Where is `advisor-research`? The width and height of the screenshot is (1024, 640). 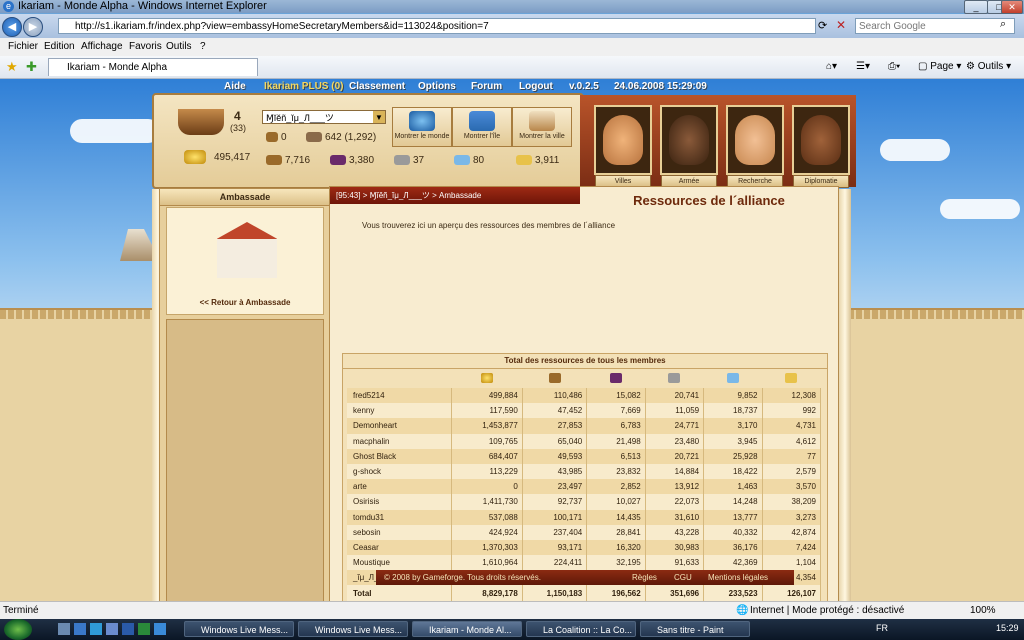 advisor-research is located at coordinates (755, 140).